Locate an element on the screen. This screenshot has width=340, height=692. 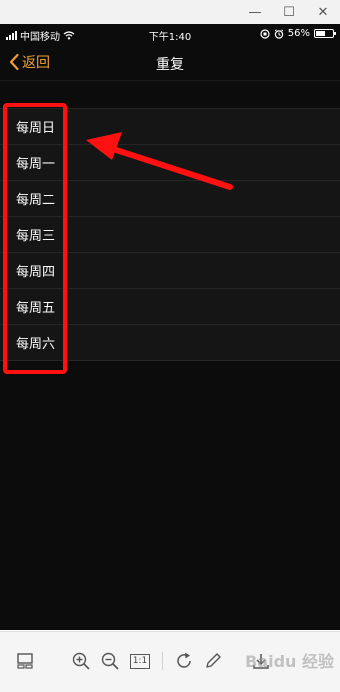
rotate-button is located at coordinates (184, 661).